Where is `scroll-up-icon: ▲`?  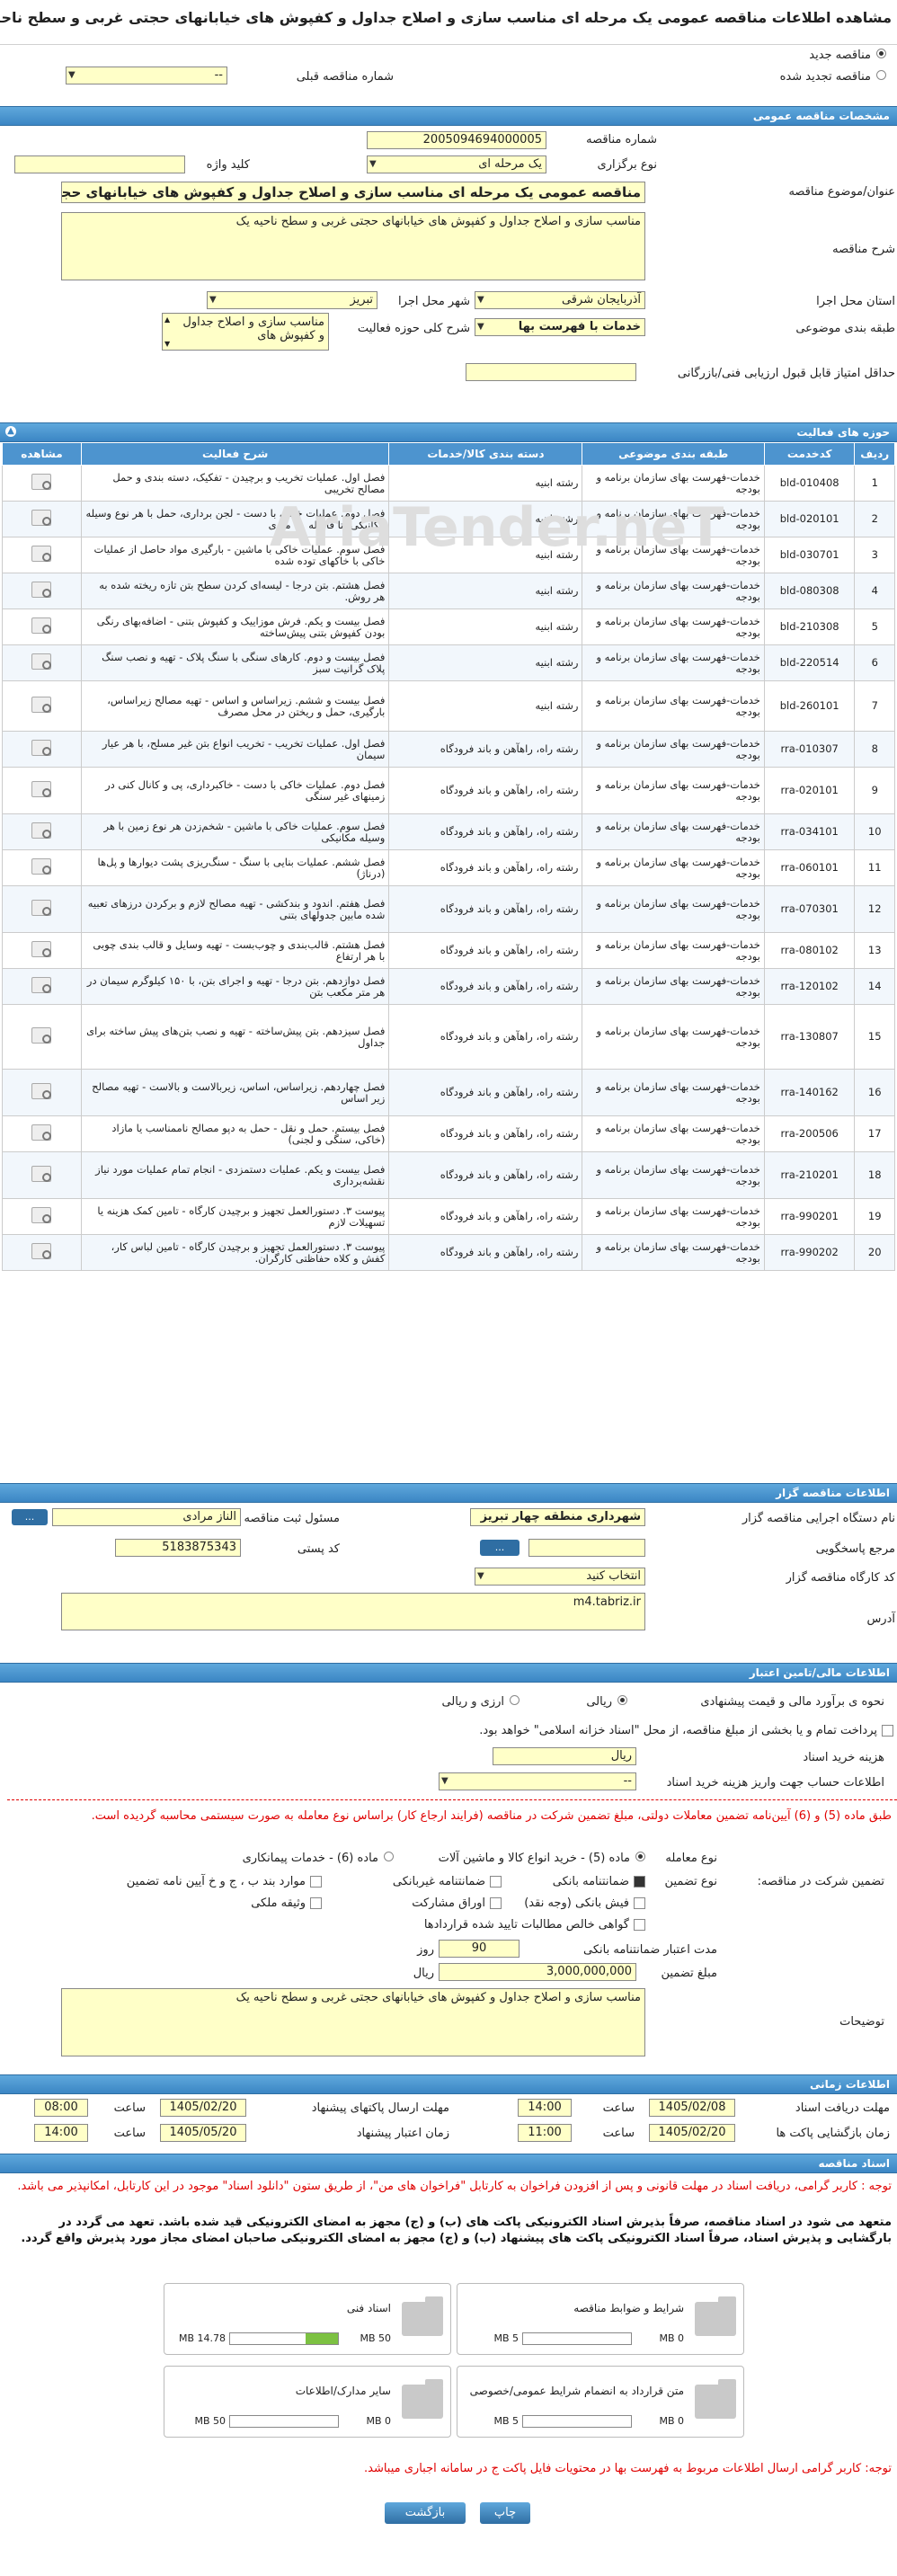 scroll-up-icon: ▲ is located at coordinates (167, 319).